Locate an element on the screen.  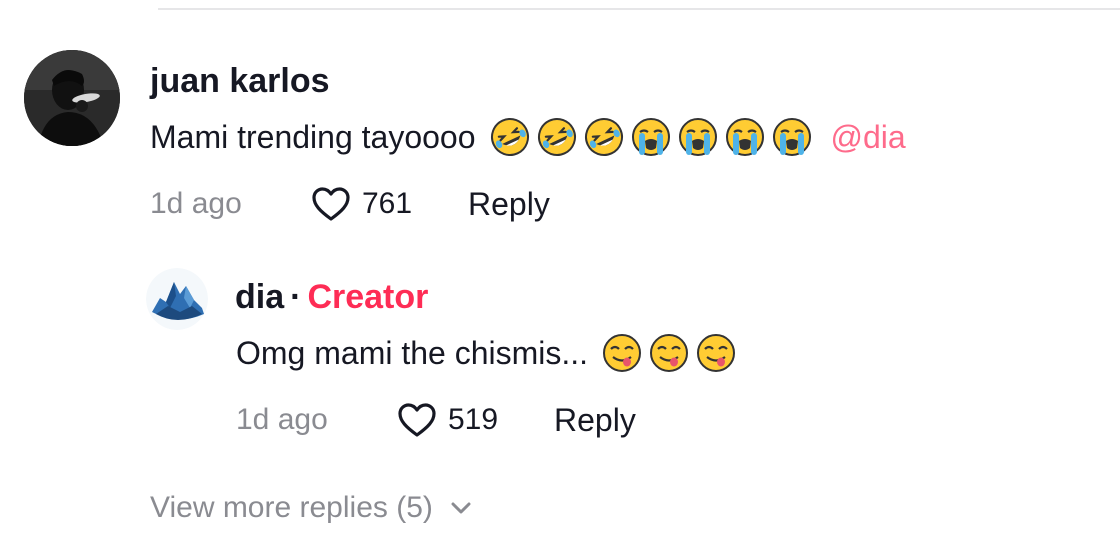
avatar-photo is located at coordinates (72, 98).